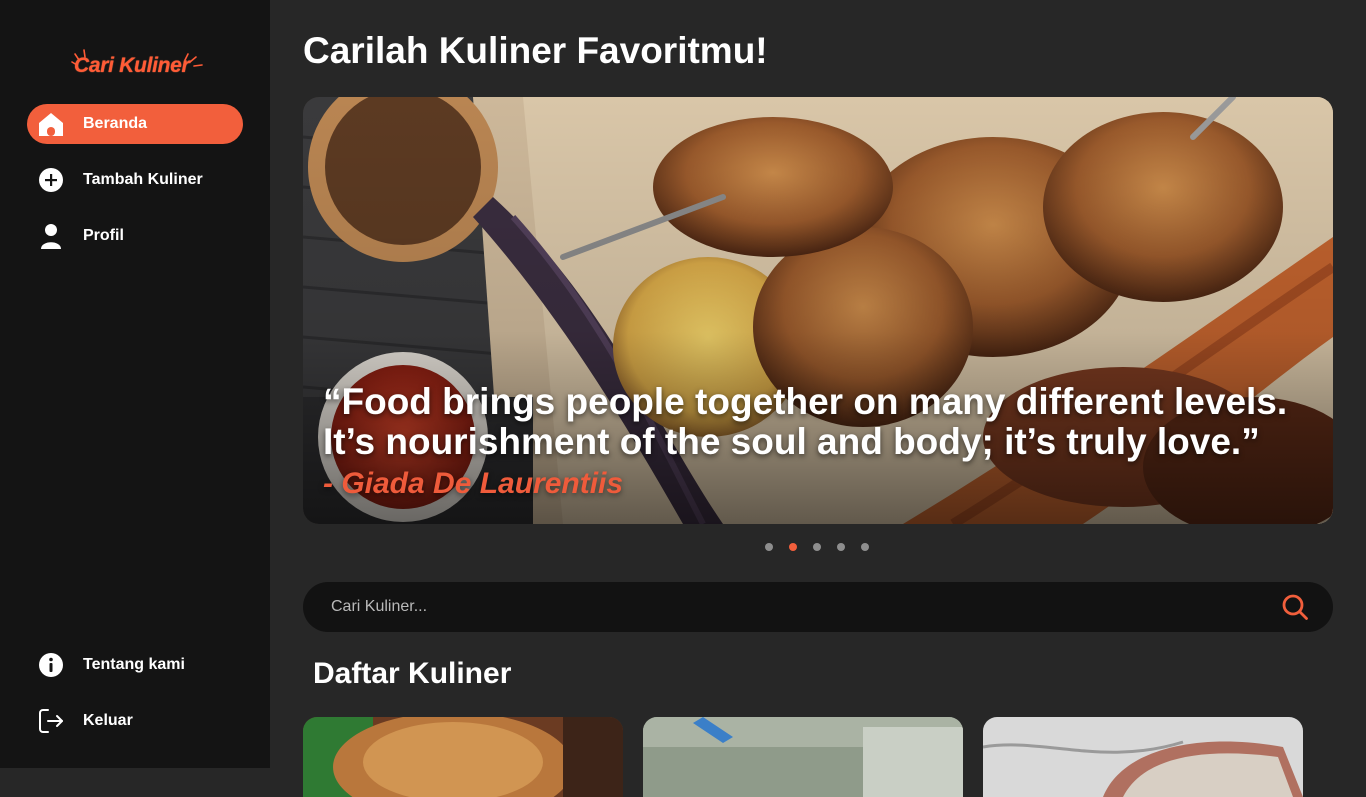 The image size is (1366, 797). Describe the element at coordinates (793, 547) in the screenshot. I see `carousel-dot-active` at that location.